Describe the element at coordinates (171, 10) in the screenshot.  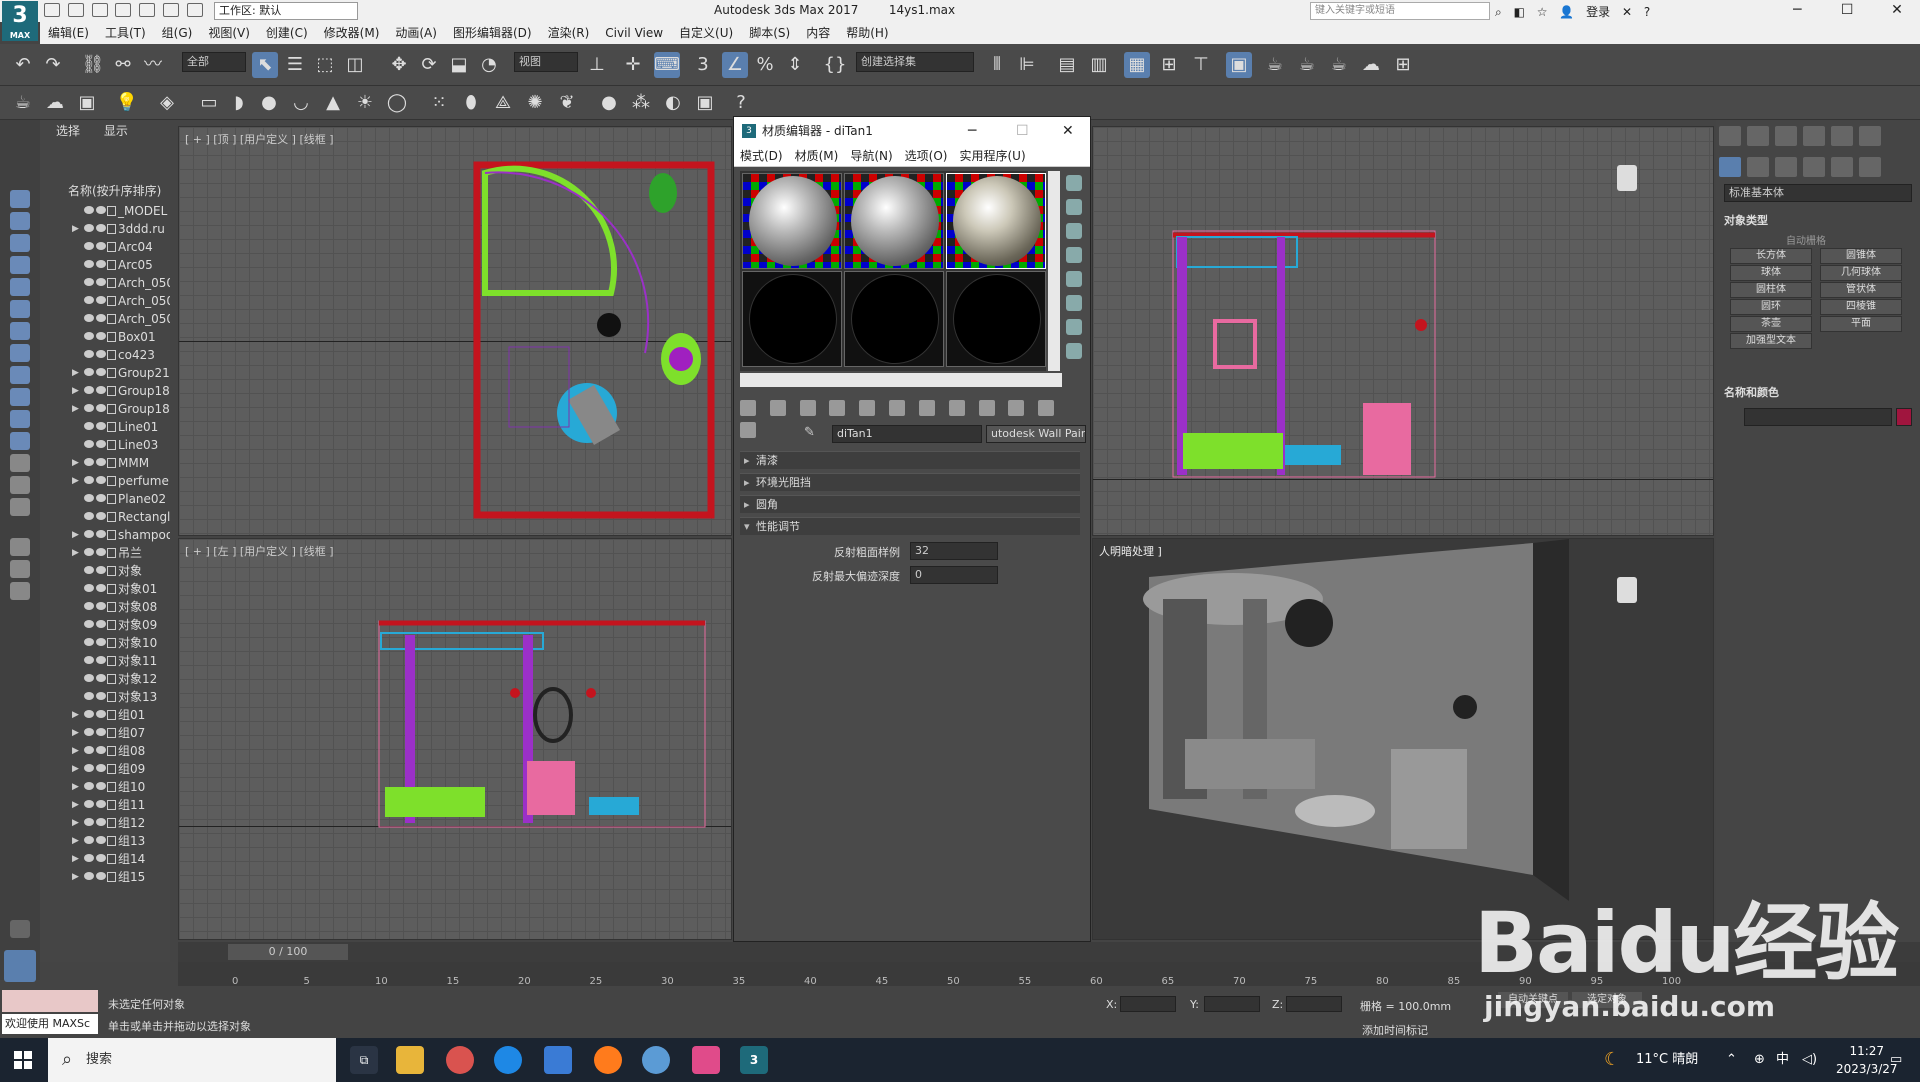
I see `project-icon` at that location.